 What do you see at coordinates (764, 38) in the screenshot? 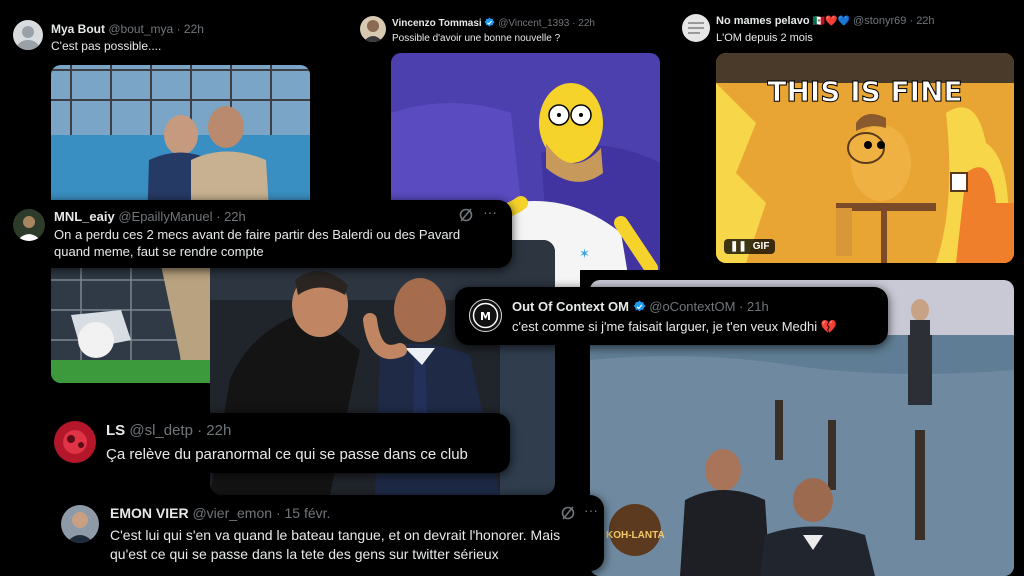
I see `tweet-text: L'OM depuis 2 mois` at bounding box center [764, 38].